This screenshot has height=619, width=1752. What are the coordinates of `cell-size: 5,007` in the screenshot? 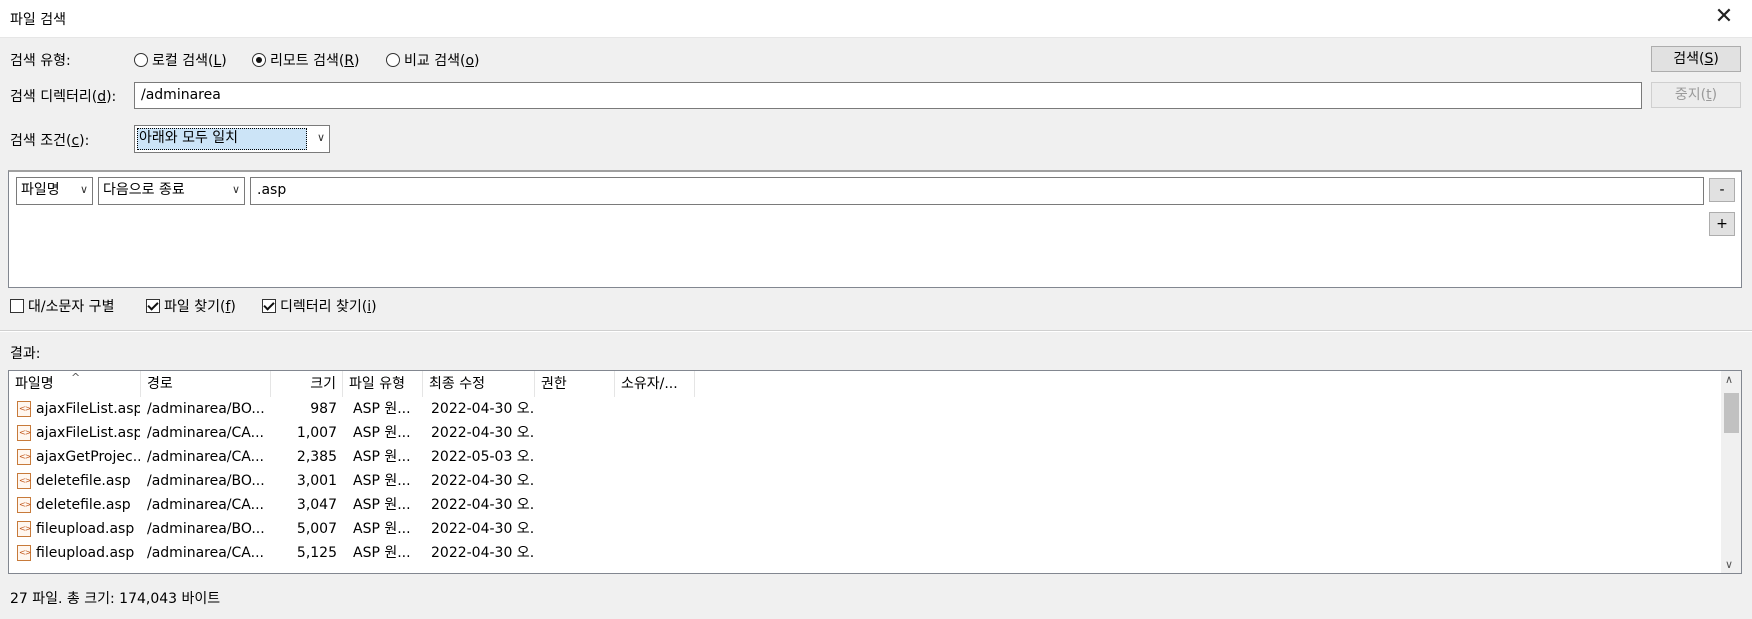 It's located at (316, 529).